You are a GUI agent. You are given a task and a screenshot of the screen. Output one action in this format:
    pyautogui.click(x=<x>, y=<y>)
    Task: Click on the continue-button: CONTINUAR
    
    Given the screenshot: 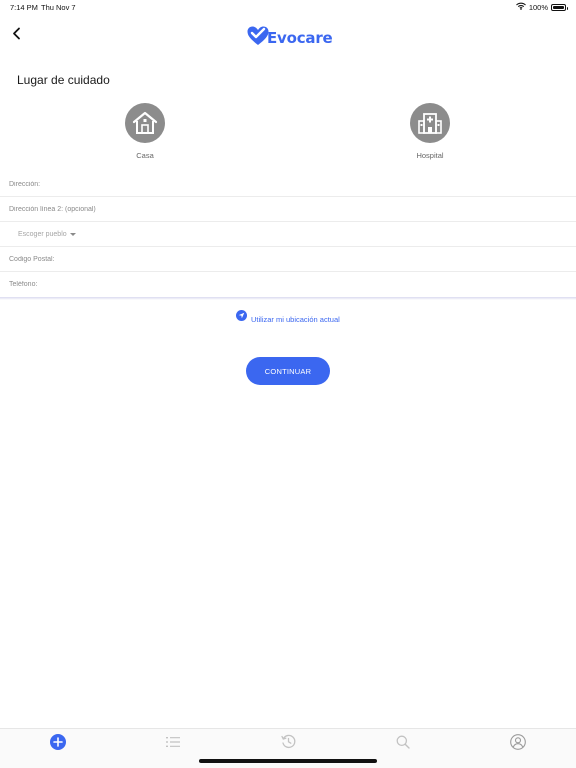 What is the action you would take?
    pyautogui.click(x=288, y=371)
    